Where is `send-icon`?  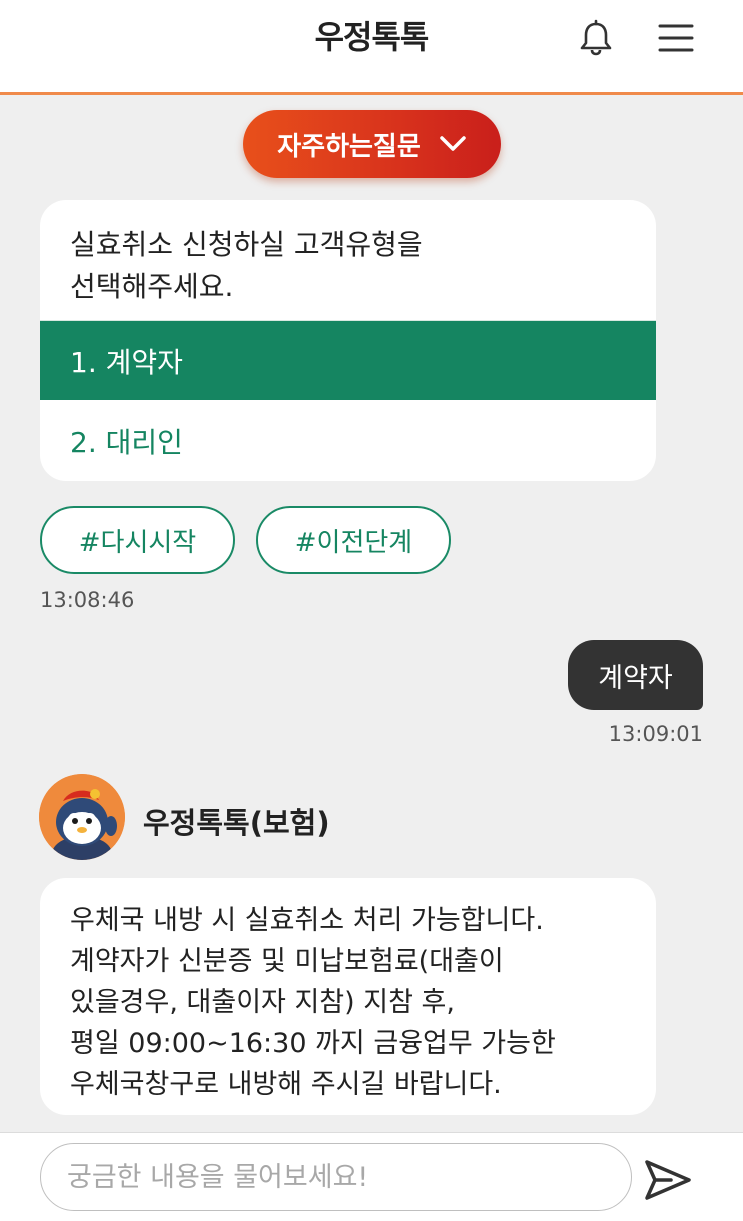
send-icon is located at coordinates (668, 1180).